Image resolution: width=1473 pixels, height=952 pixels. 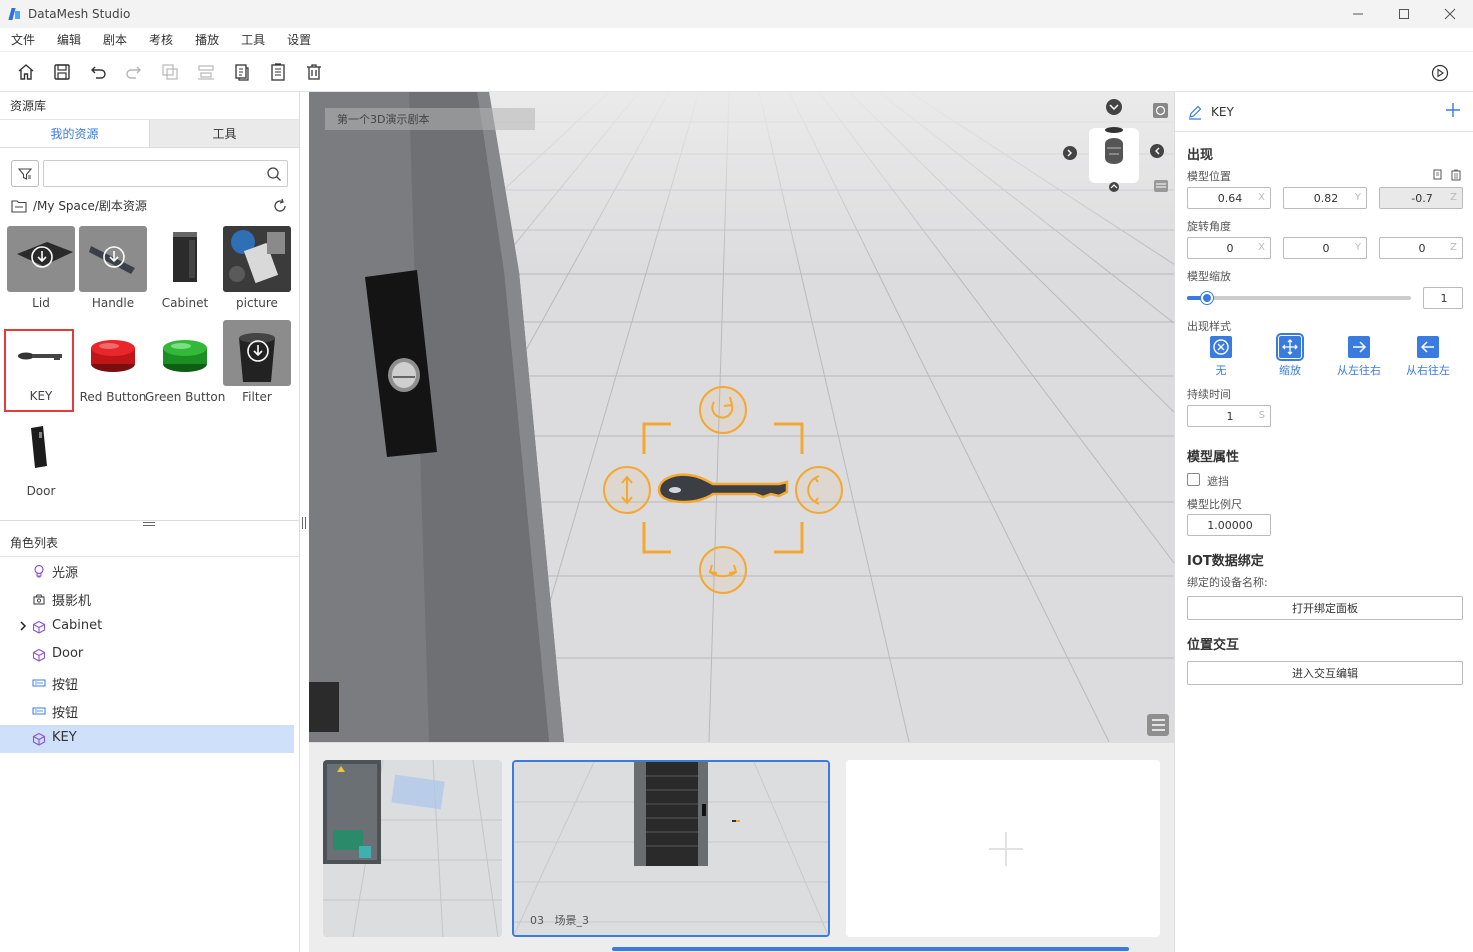 I want to click on view-cube-icon, so click(x=1114, y=155).